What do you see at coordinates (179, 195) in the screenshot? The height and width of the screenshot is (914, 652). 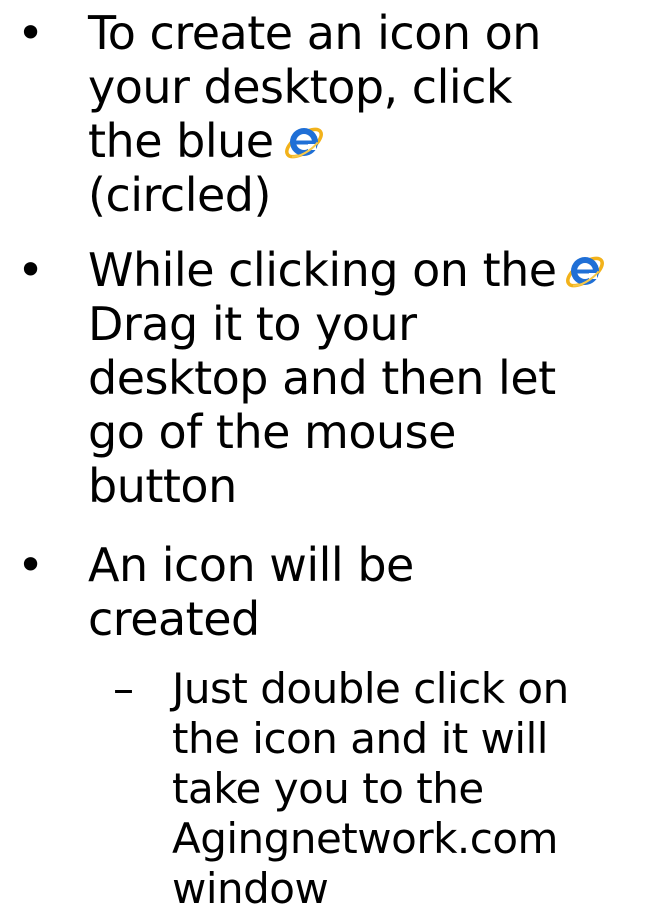 I see `bullet-1-line-4: (circled)` at bounding box center [179, 195].